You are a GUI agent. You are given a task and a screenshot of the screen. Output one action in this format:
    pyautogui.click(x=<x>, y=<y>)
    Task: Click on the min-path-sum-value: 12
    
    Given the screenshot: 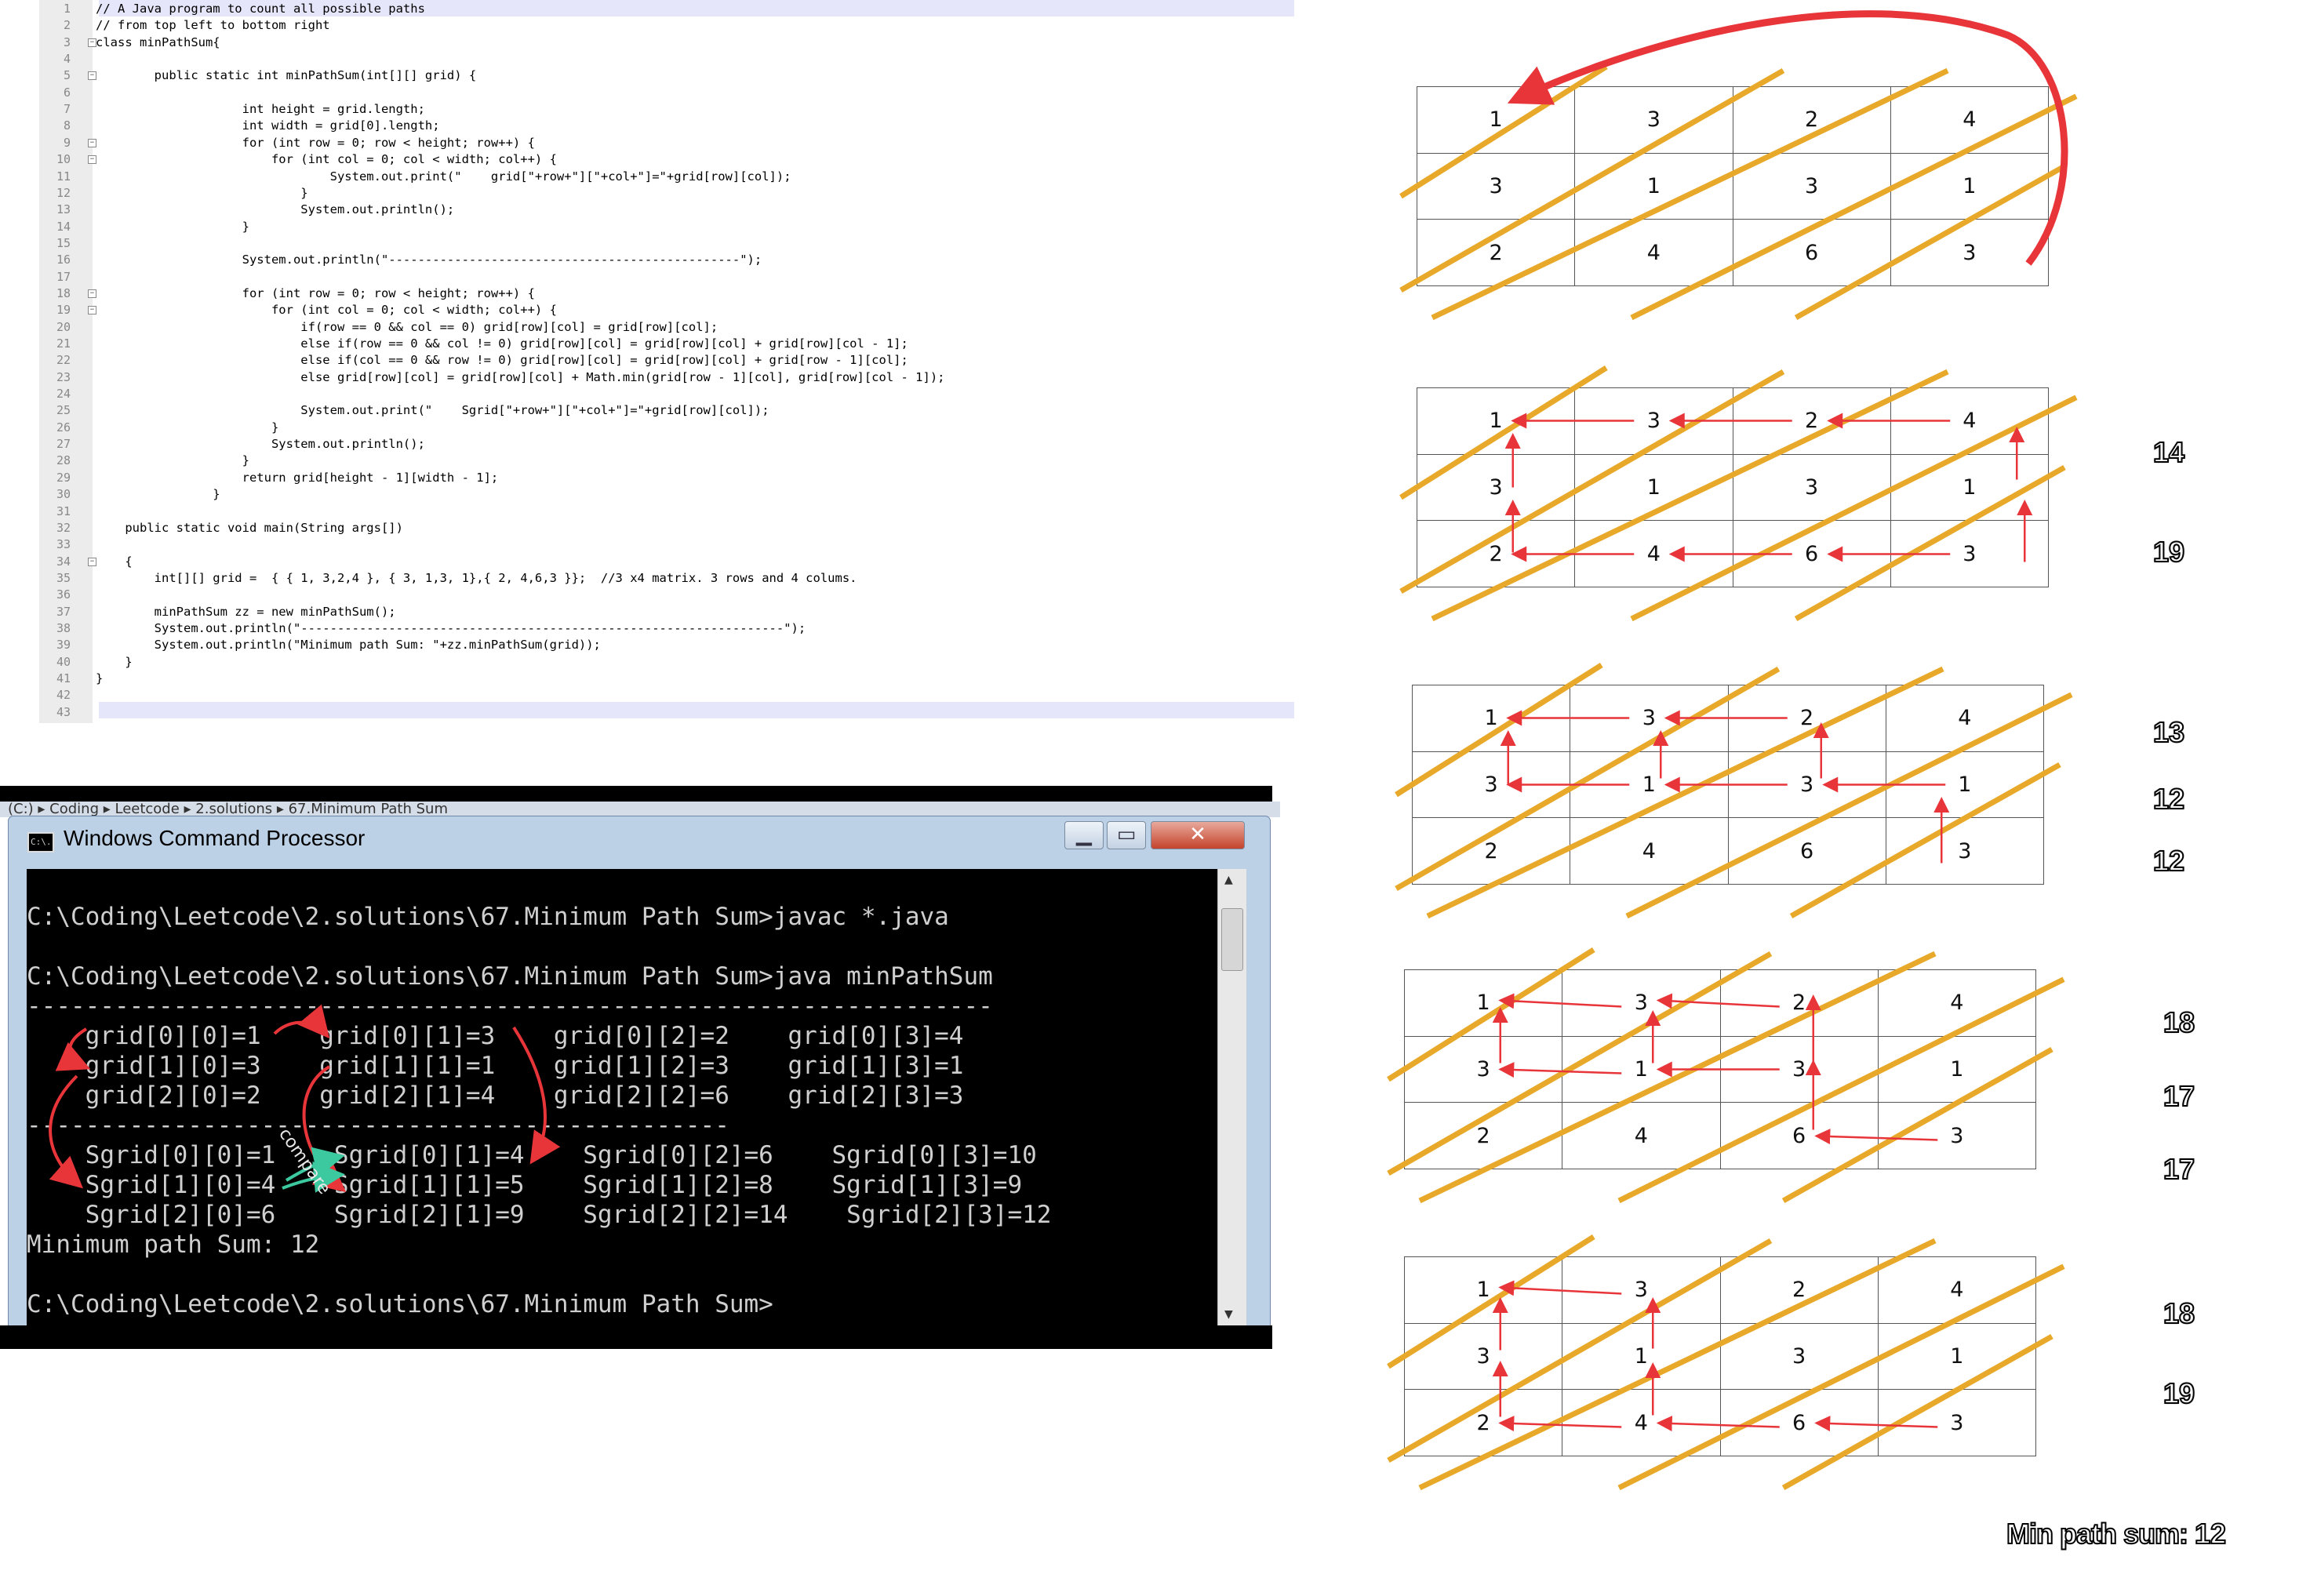 What is the action you would take?
    pyautogui.click(x=2210, y=1534)
    